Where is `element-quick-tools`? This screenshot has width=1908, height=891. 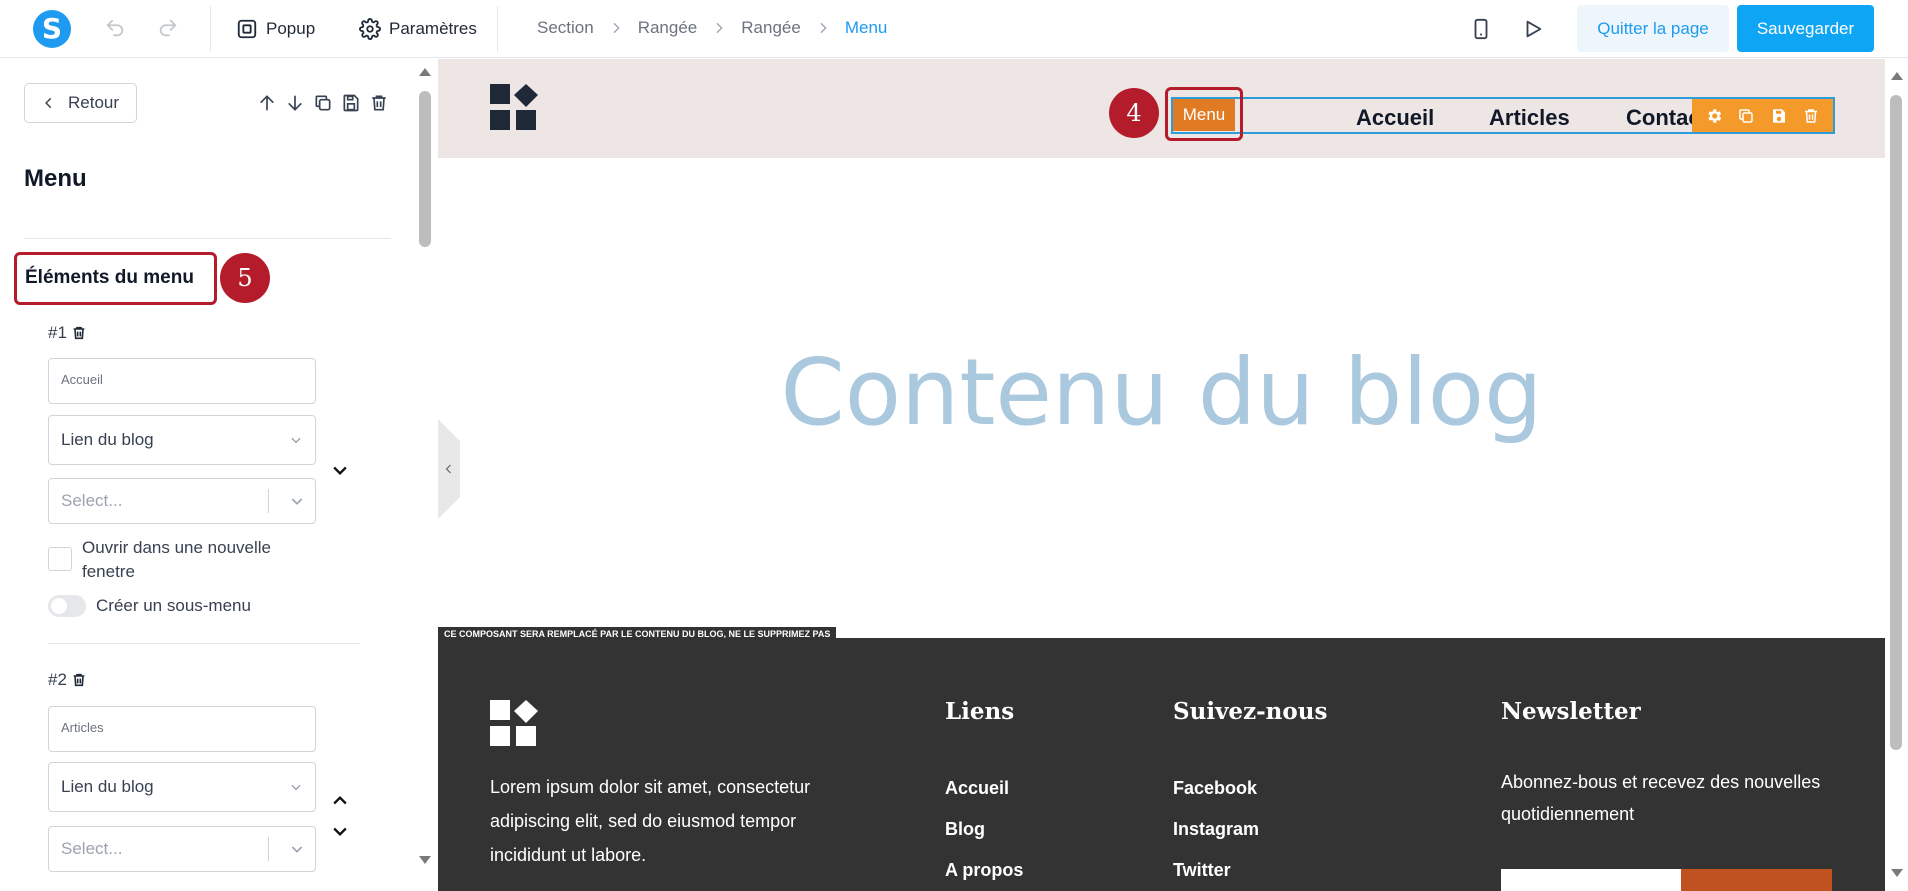 element-quick-tools is located at coordinates (1762, 115).